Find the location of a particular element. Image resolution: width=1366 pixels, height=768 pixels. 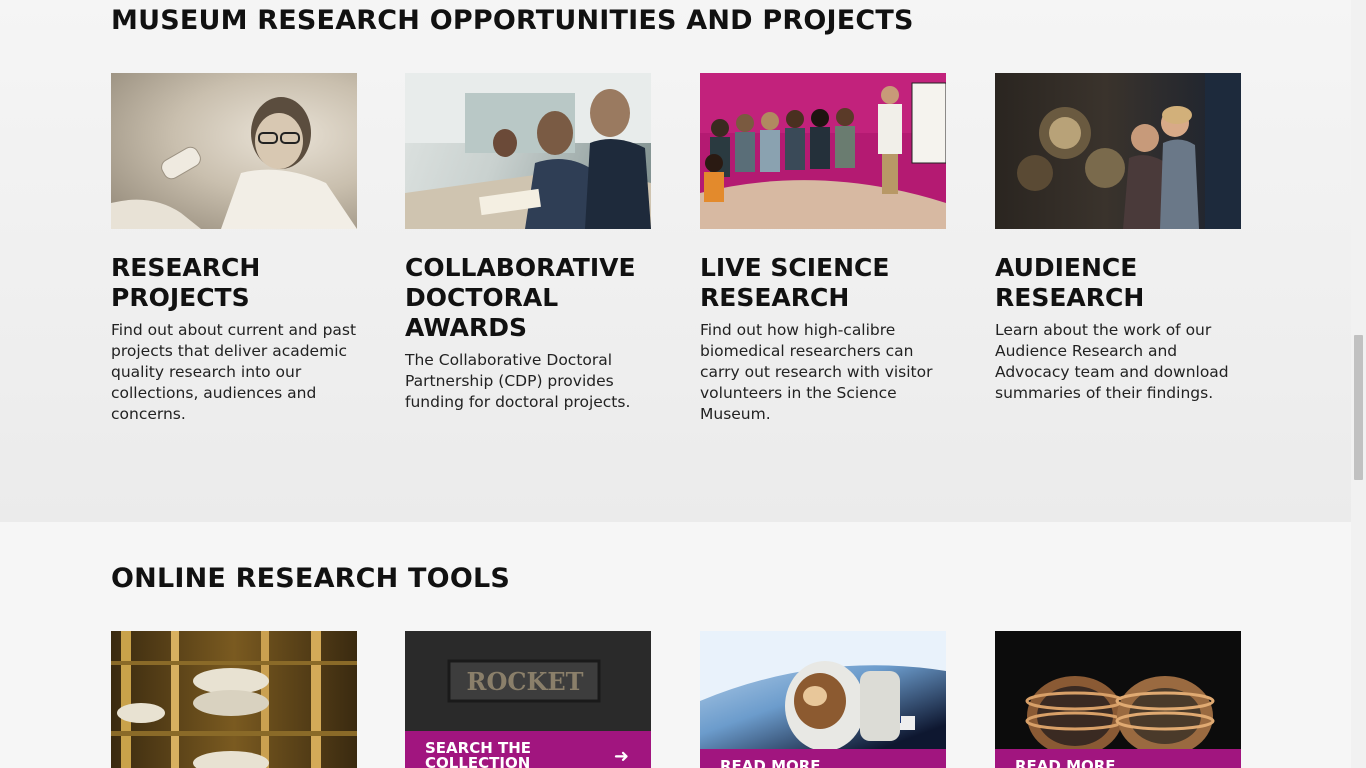

astronaut-photo is located at coordinates (823, 691).